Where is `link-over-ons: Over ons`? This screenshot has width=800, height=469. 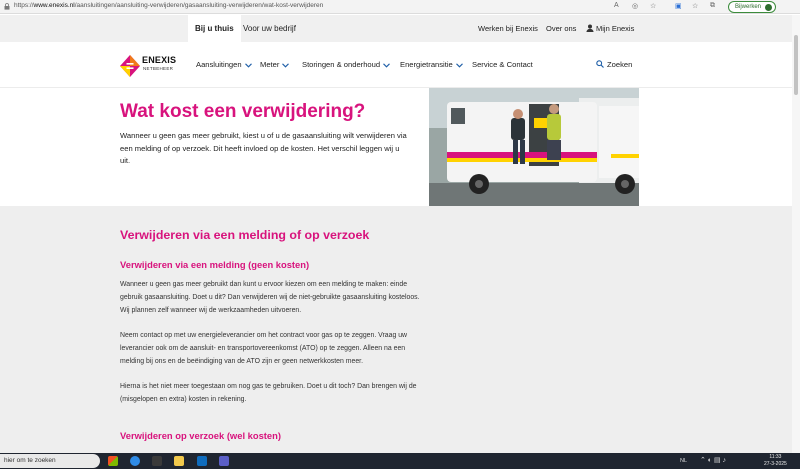
link-over-ons: Over ons is located at coordinates (561, 28).